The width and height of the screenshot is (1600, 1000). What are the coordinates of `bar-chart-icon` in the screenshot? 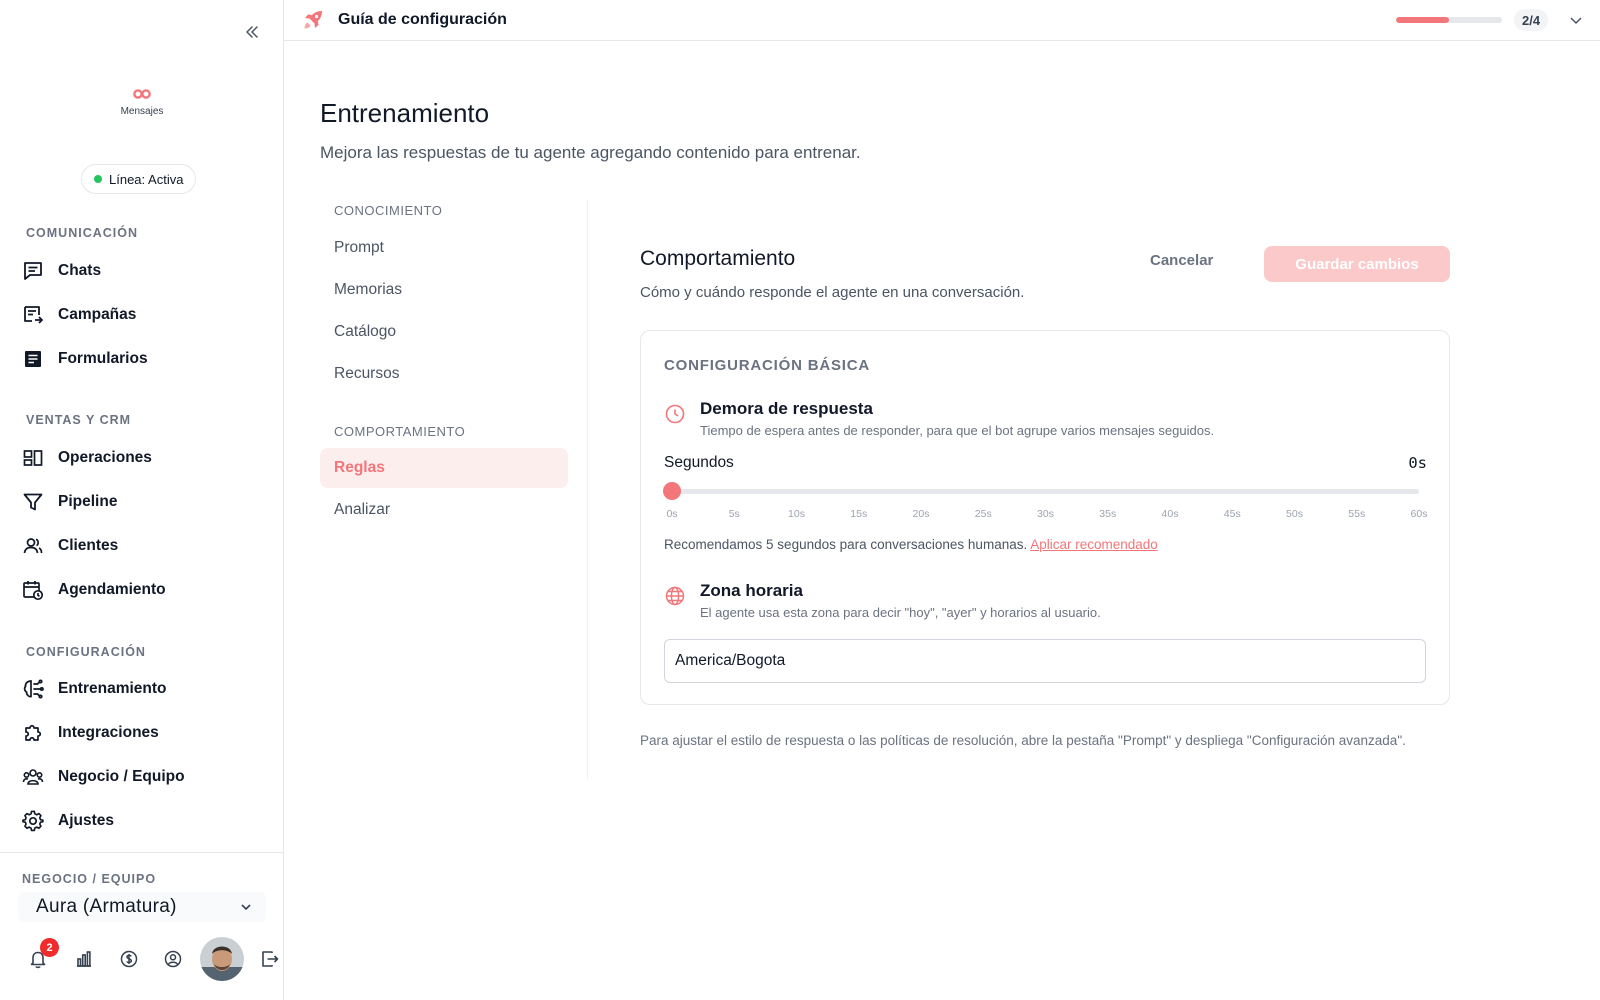 It's located at (84, 959).